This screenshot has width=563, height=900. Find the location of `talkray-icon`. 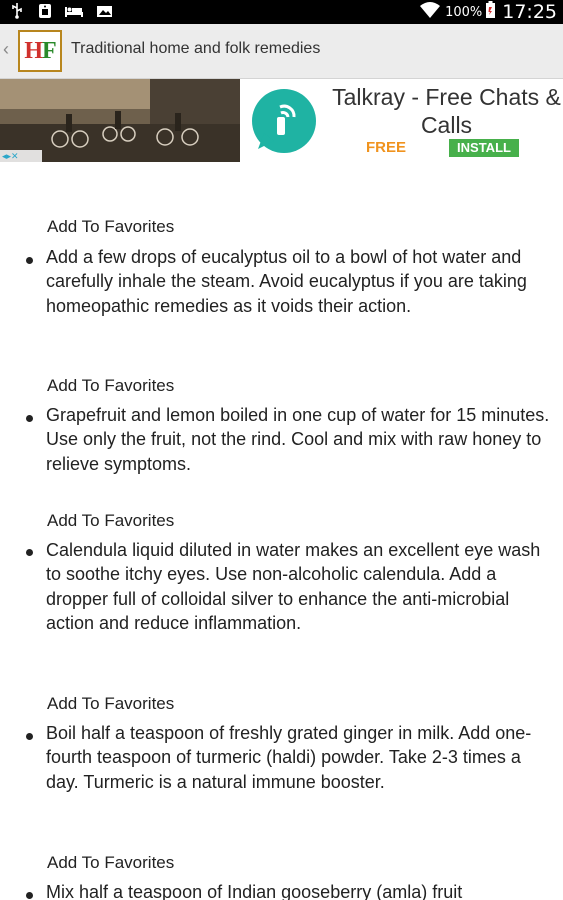

talkray-icon is located at coordinates (282, 120).